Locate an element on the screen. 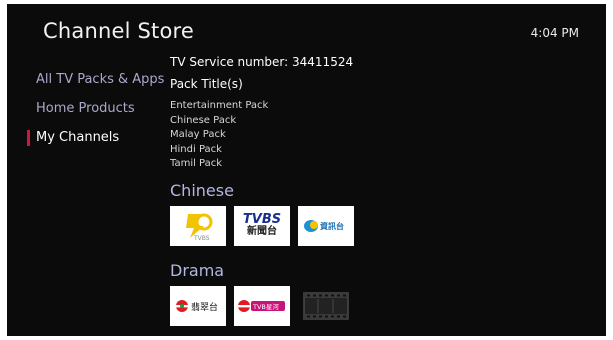 This screenshot has height=340, width=613. nav-item-all-tv-packs: All TV Packs & Apps is located at coordinates (95, 84).